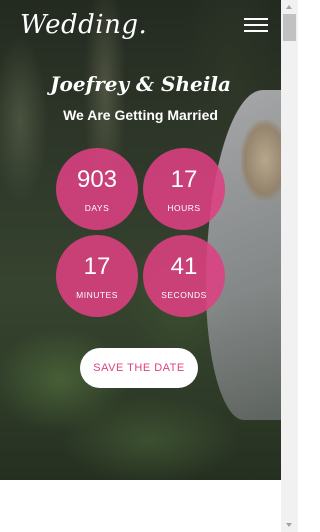 The image size is (320, 532). Describe the element at coordinates (97, 295) in the screenshot. I see `countdown-minutes-label: MINUTES` at that location.